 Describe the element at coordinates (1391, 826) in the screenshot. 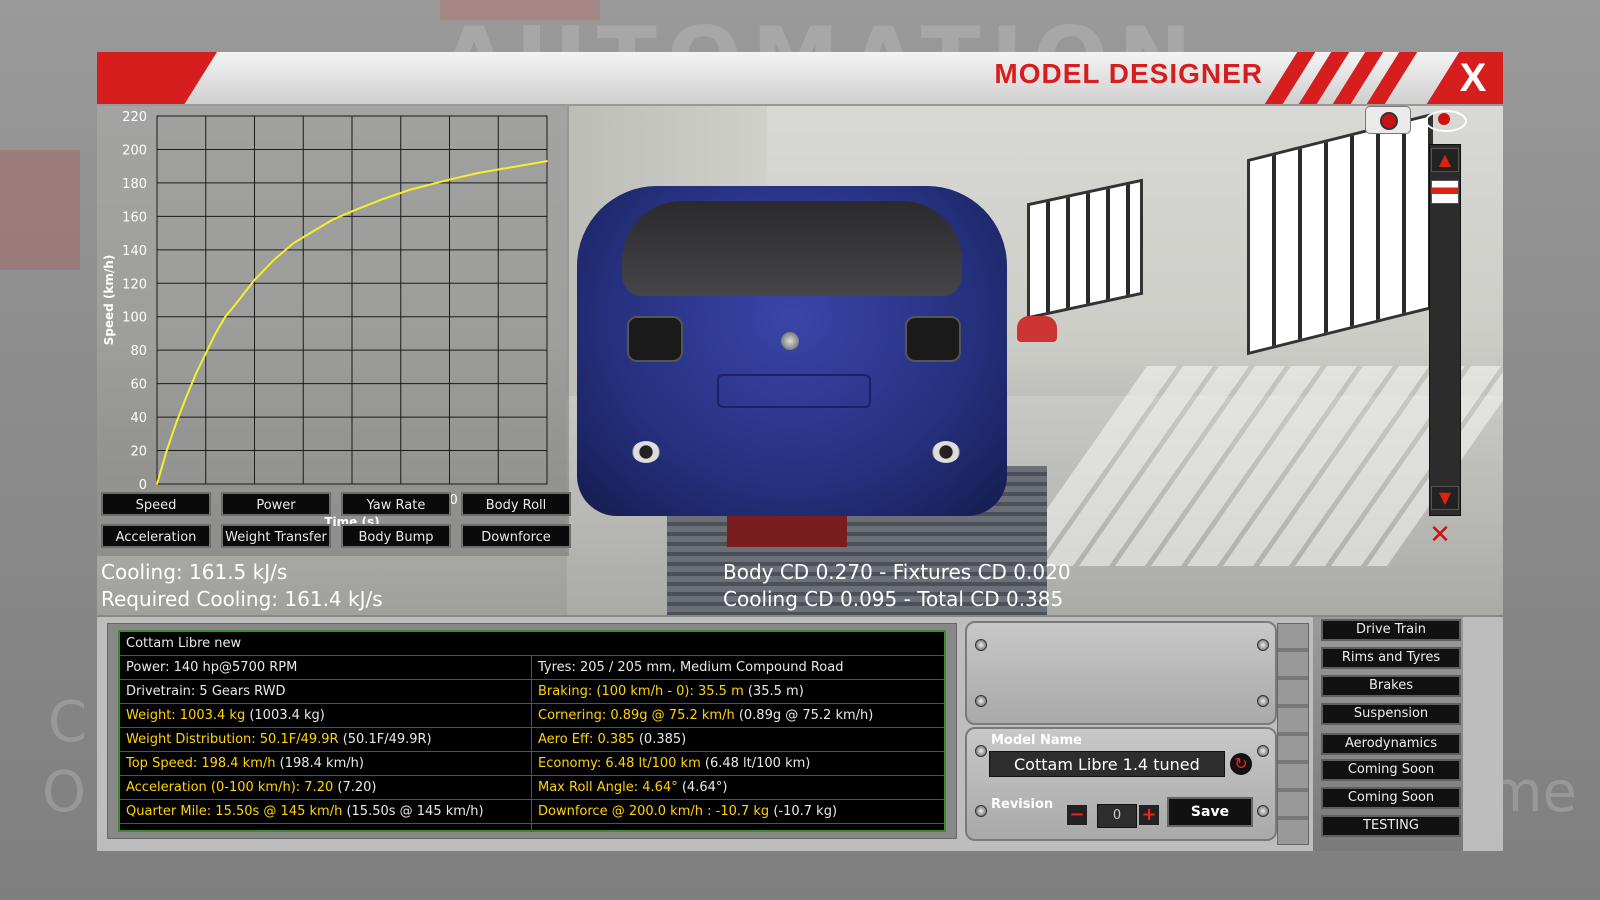

I see `nav-testing: TESTING` at that location.